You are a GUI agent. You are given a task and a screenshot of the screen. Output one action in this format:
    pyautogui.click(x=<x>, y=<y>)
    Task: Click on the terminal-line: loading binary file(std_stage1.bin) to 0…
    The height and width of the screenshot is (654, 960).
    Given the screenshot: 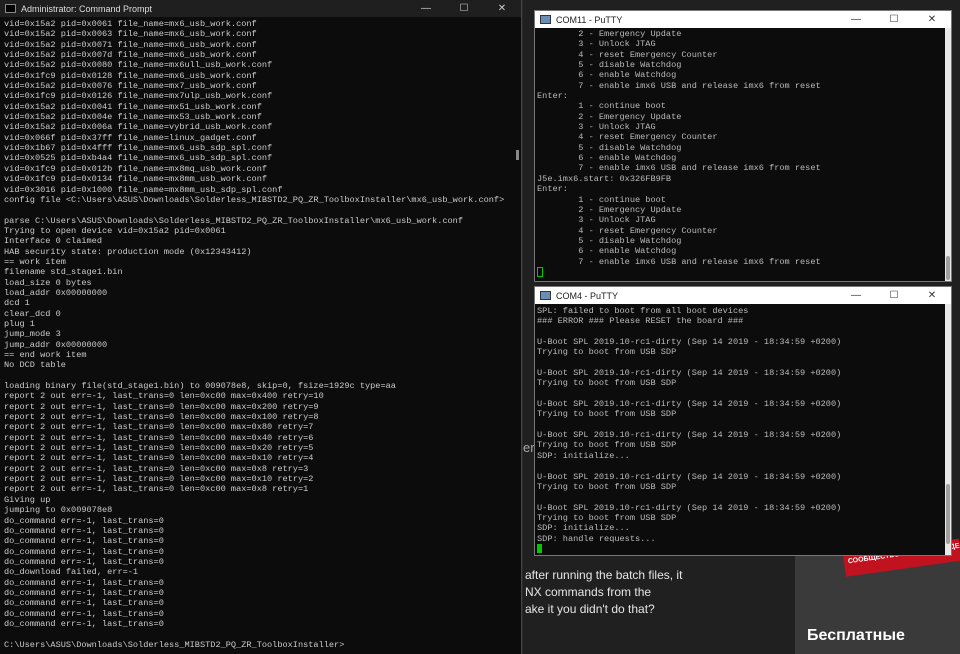 What is the action you would take?
    pyautogui.click(x=200, y=386)
    